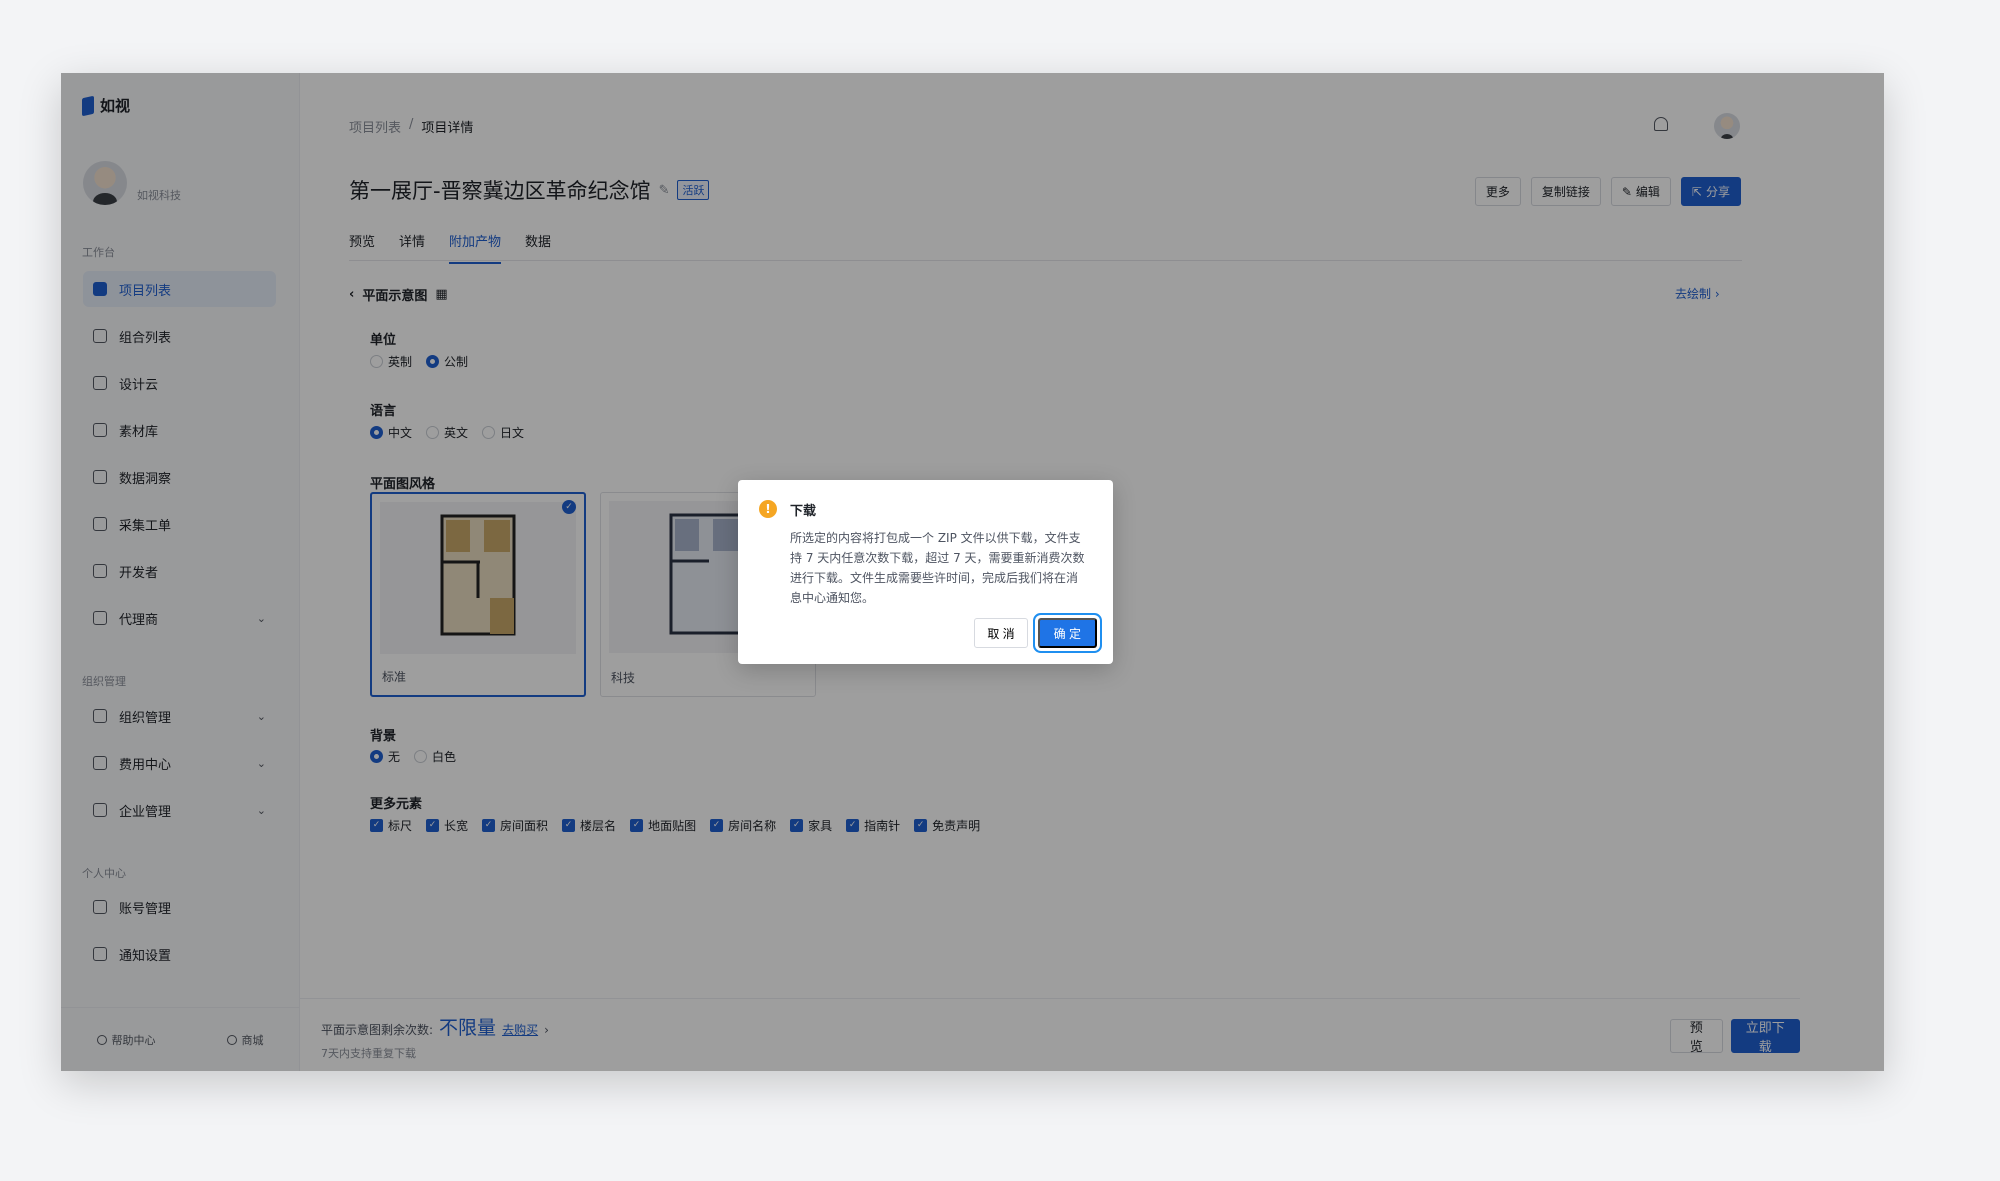 The width and height of the screenshot is (2000, 1181). Describe the element at coordinates (1001, 633) in the screenshot. I see `cancel-button: 取 消` at that location.